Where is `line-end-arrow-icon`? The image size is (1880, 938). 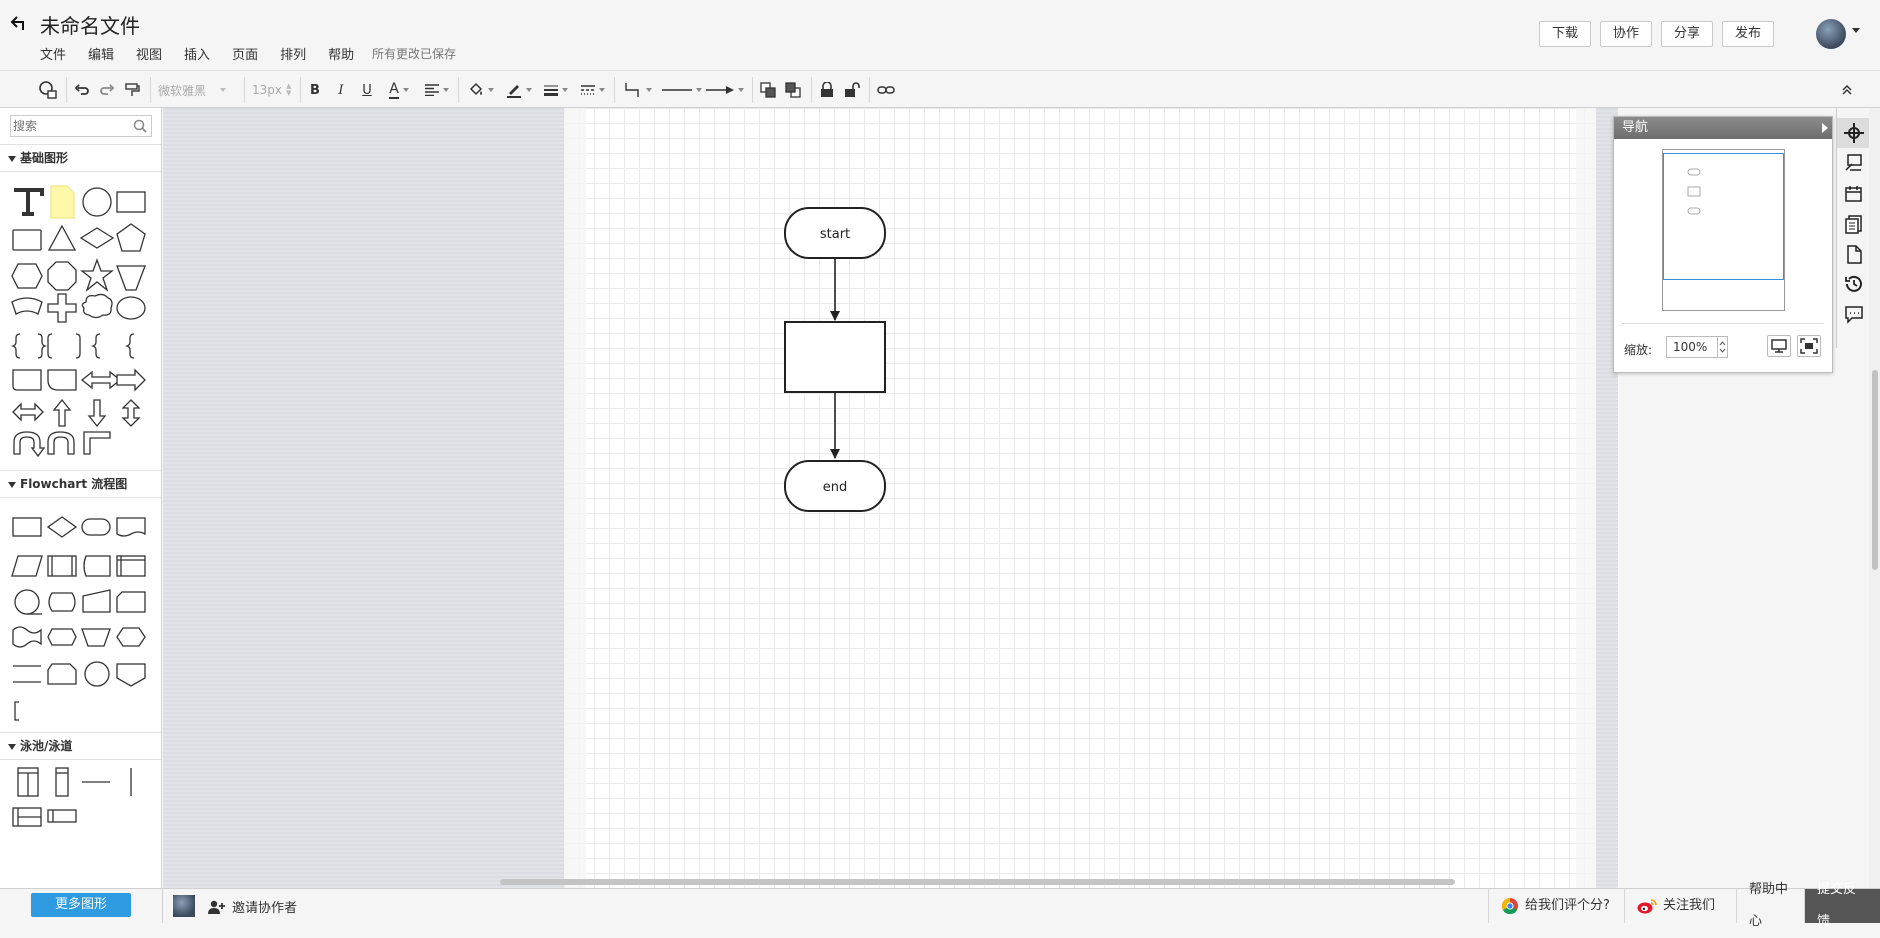
line-end-arrow-icon is located at coordinates (725, 90).